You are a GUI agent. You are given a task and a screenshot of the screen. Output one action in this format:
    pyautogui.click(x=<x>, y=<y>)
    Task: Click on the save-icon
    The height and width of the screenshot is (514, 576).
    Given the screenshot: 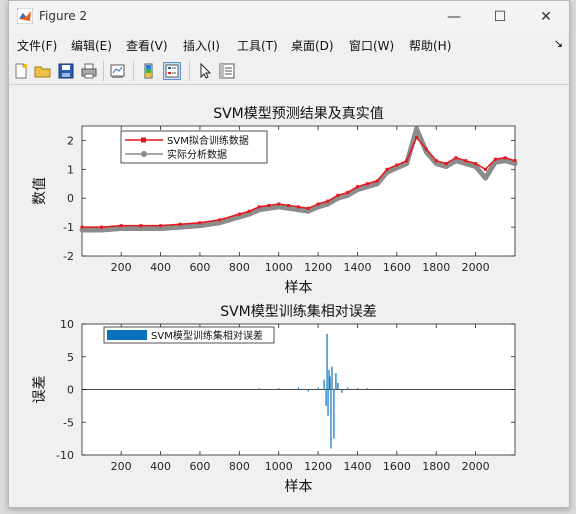 What is the action you would take?
    pyautogui.click(x=66, y=71)
    